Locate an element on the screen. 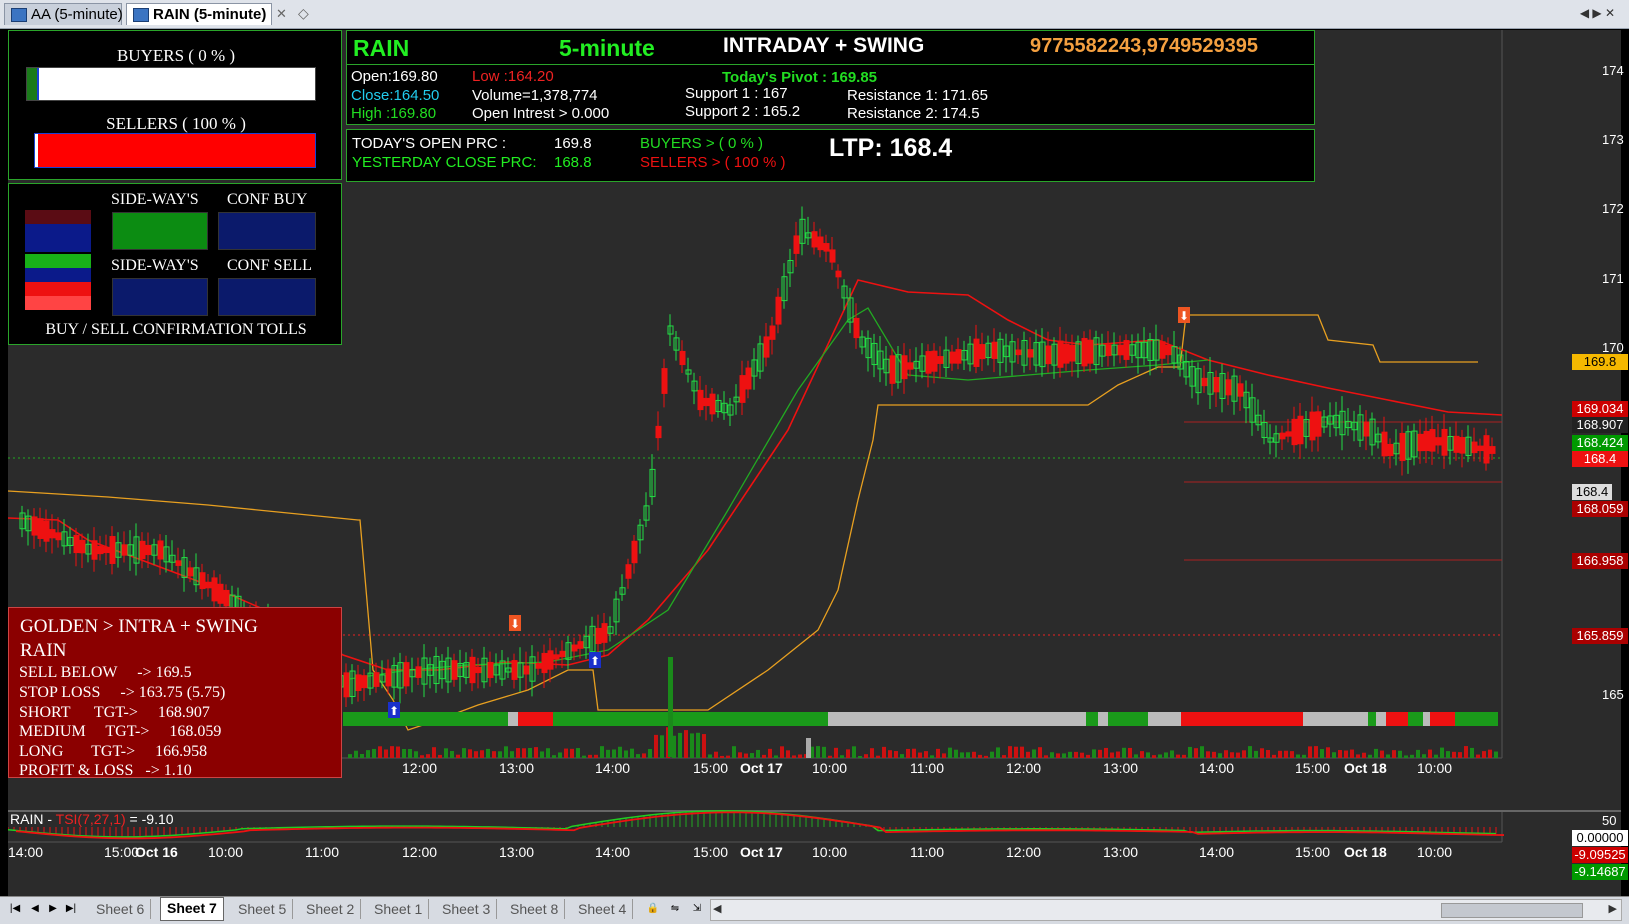 The image size is (1629, 924). time-tick: 10:00 is located at coordinates (1435, 768).